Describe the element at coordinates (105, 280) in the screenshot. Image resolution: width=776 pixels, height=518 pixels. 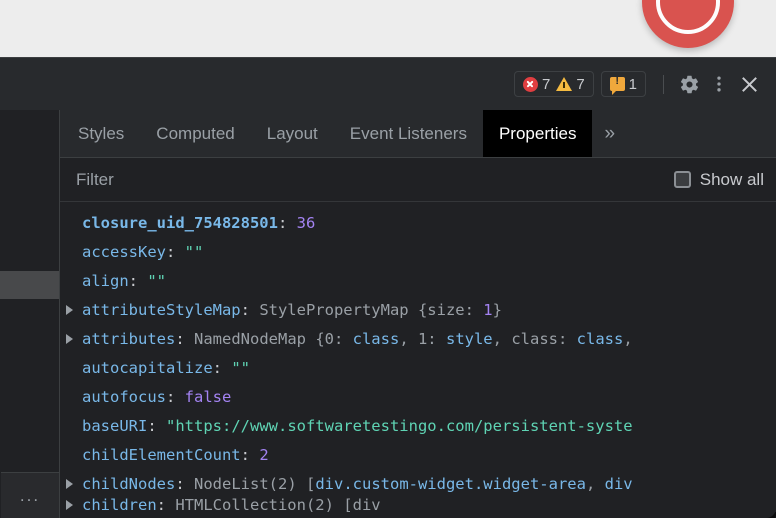
I see `property-name: align` at that location.